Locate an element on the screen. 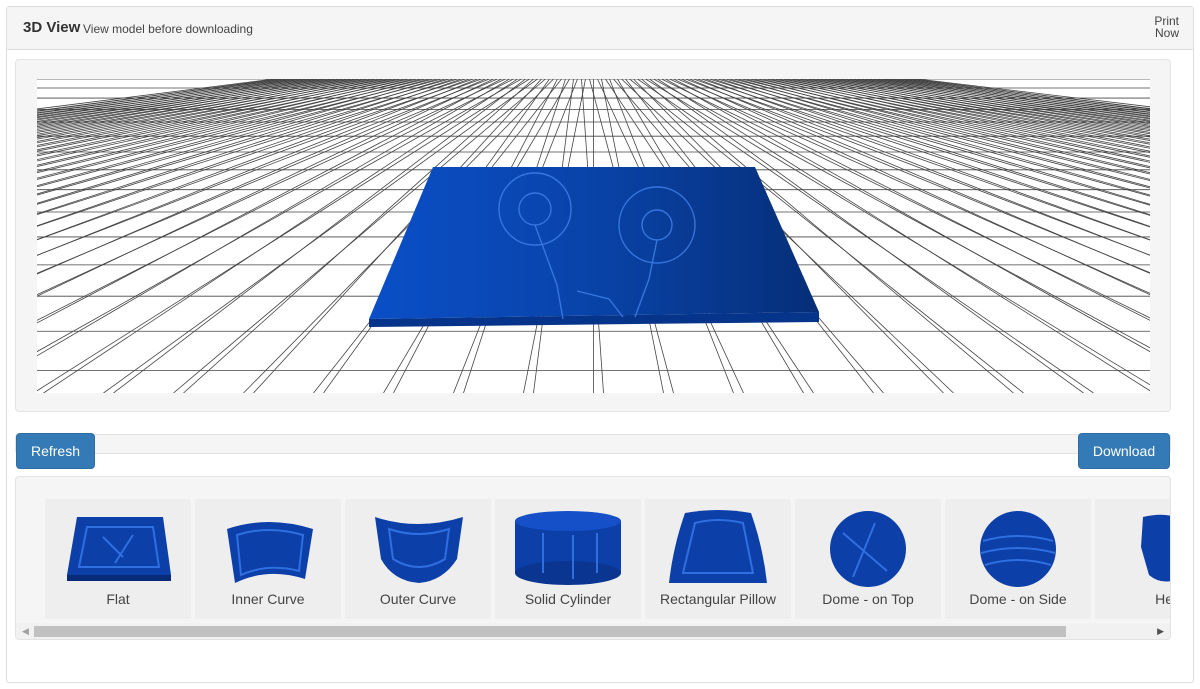 The width and height of the screenshot is (1200, 689). print-now-line2: Now is located at coordinates (1166, 33).